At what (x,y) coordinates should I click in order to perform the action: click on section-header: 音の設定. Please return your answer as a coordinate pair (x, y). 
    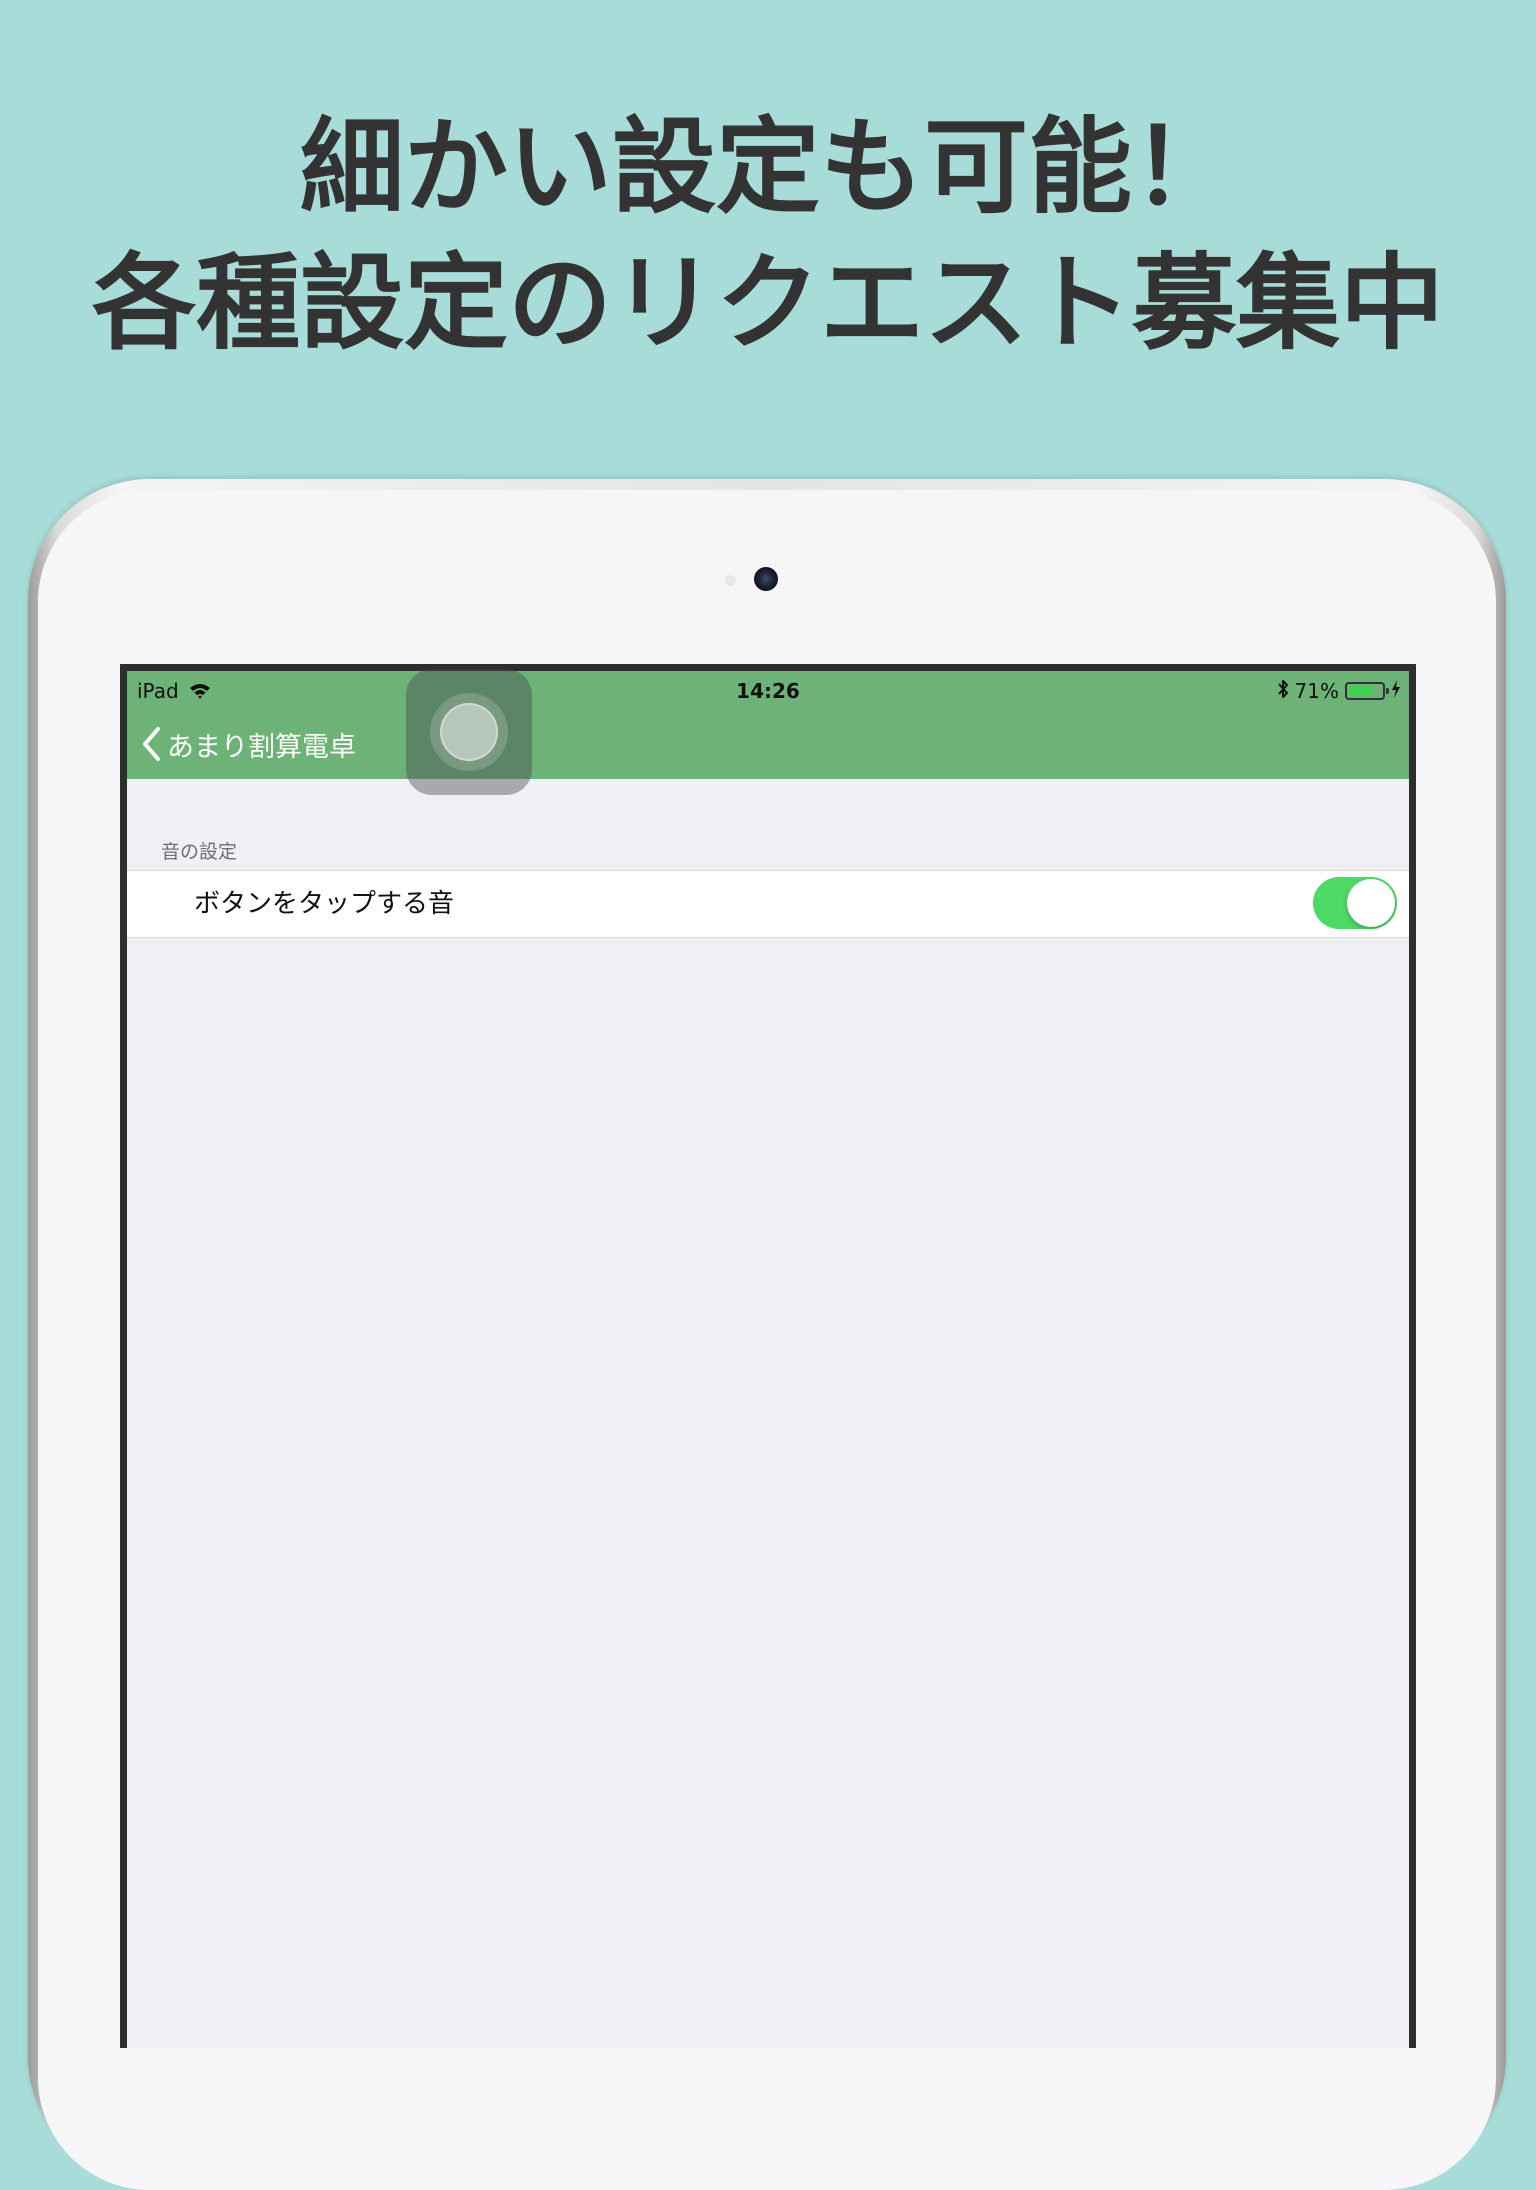
    Looking at the image, I should click on (199, 852).